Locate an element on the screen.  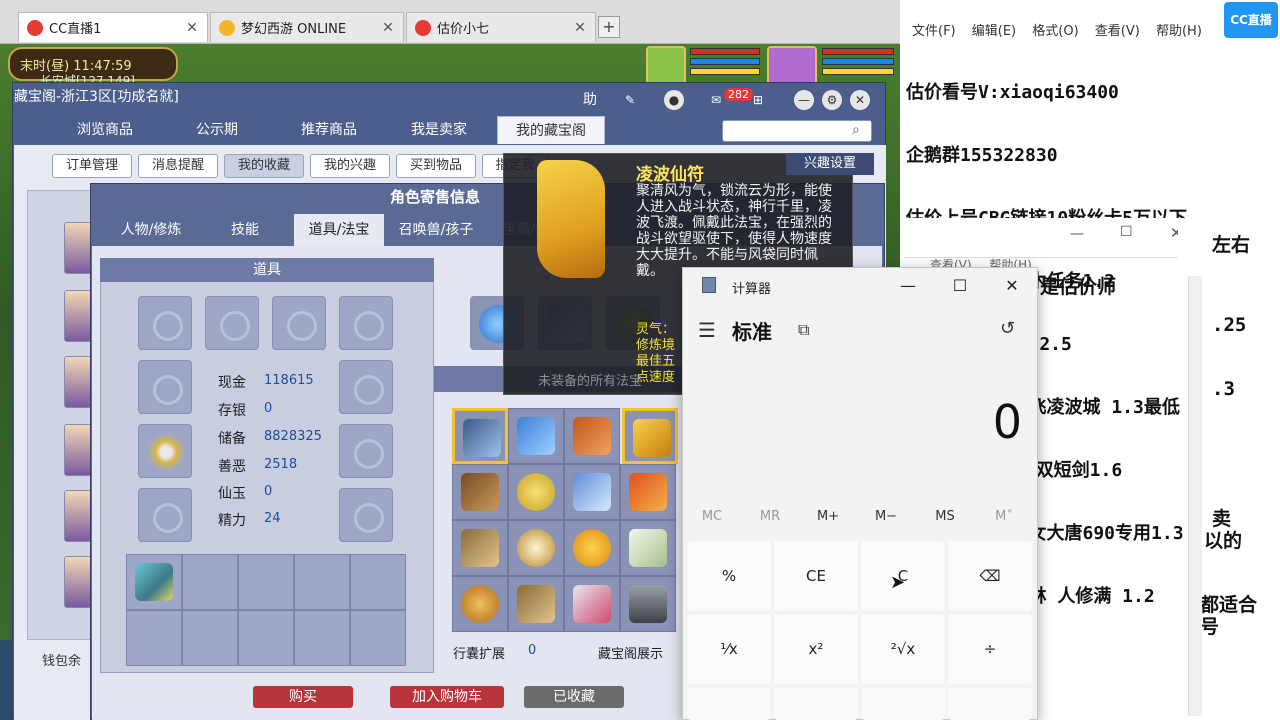
buy-button: 购买 is located at coordinates (303, 697).